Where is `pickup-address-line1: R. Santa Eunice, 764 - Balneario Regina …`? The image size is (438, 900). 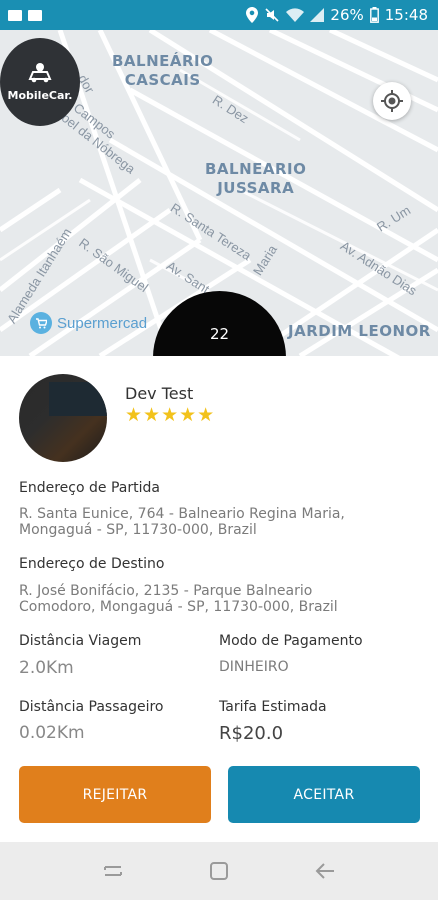
pickup-address-line1: R. Santa Eunice, 764 - Balneario Regina … is located at coordinates (182, 514).